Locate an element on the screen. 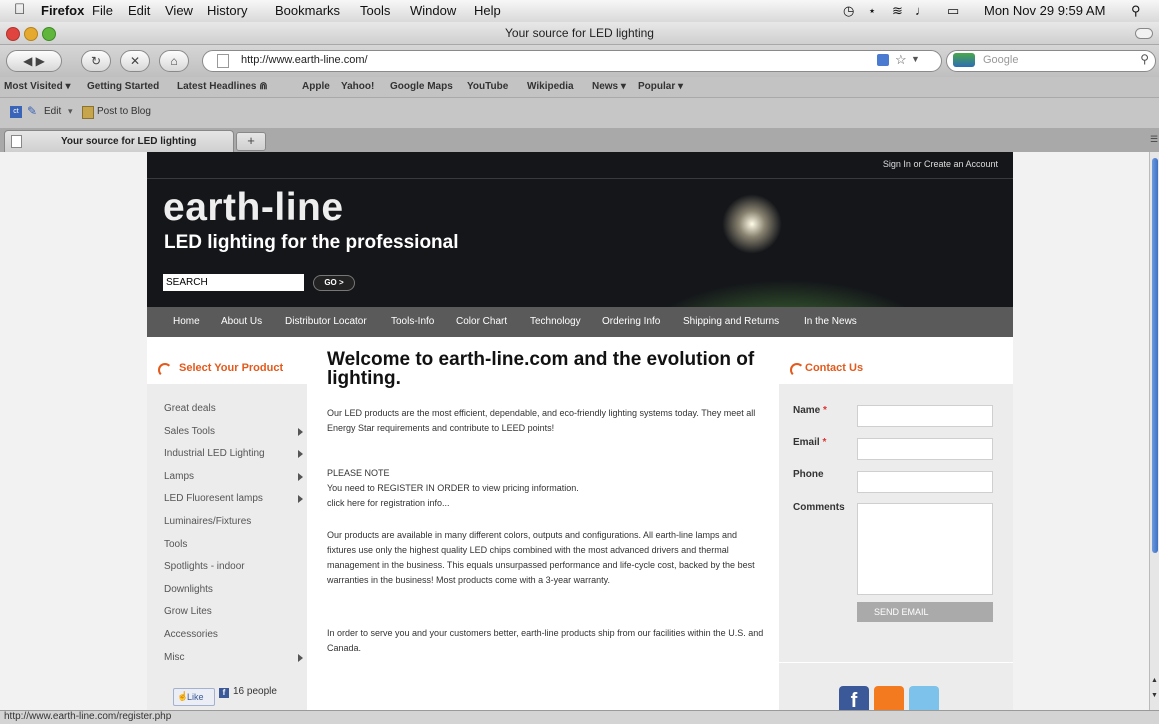 The image size is (1159, 724). spotlight-icon: ⚲ is located at coordinates (1136, 11).